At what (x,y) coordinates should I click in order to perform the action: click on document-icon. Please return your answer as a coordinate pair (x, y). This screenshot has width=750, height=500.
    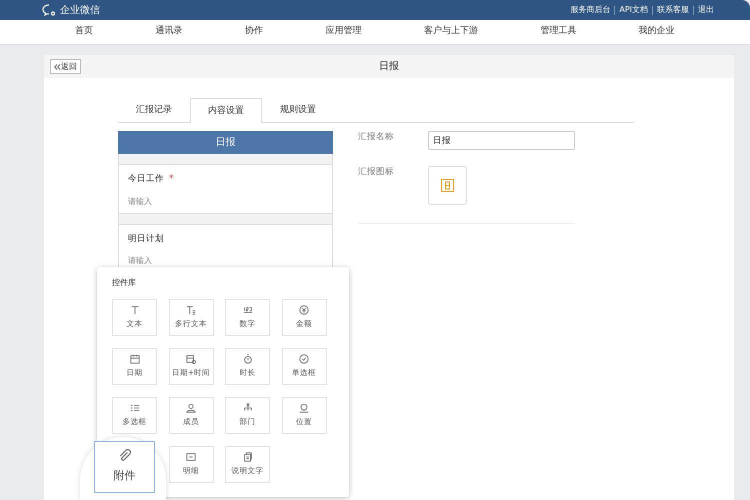
    Looking at the image, I should click on (247, 457).